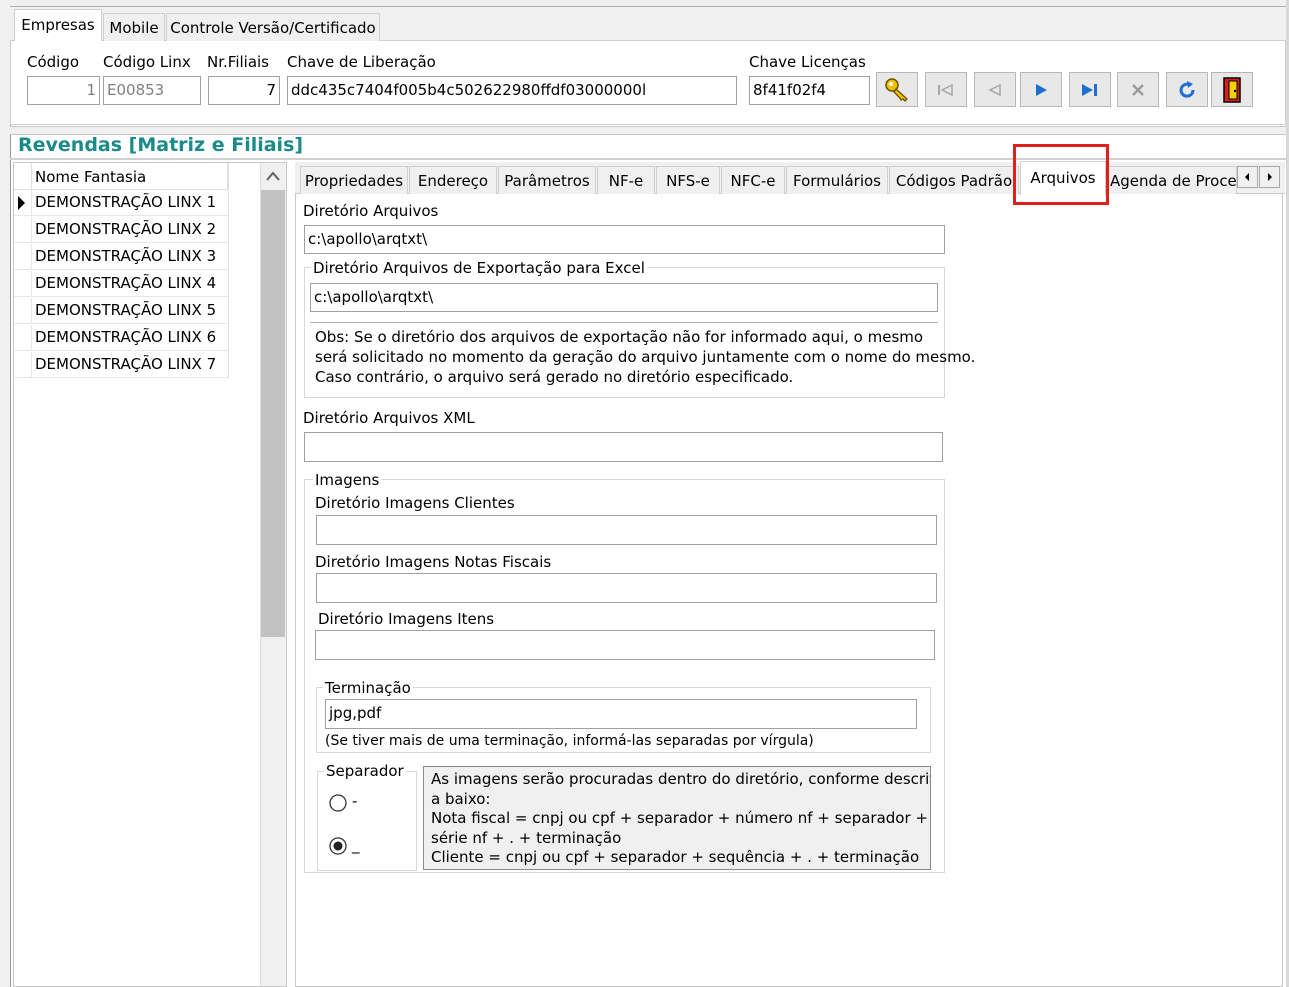 The image size is (1289, 987). I want to click on first-record-button, so click(946, 89).